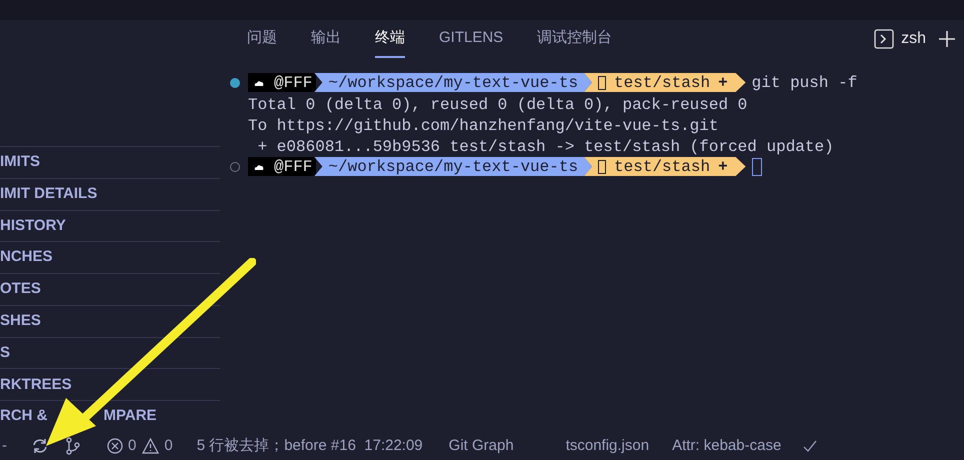  I want to click on error-count: 0, so click(132, 446).